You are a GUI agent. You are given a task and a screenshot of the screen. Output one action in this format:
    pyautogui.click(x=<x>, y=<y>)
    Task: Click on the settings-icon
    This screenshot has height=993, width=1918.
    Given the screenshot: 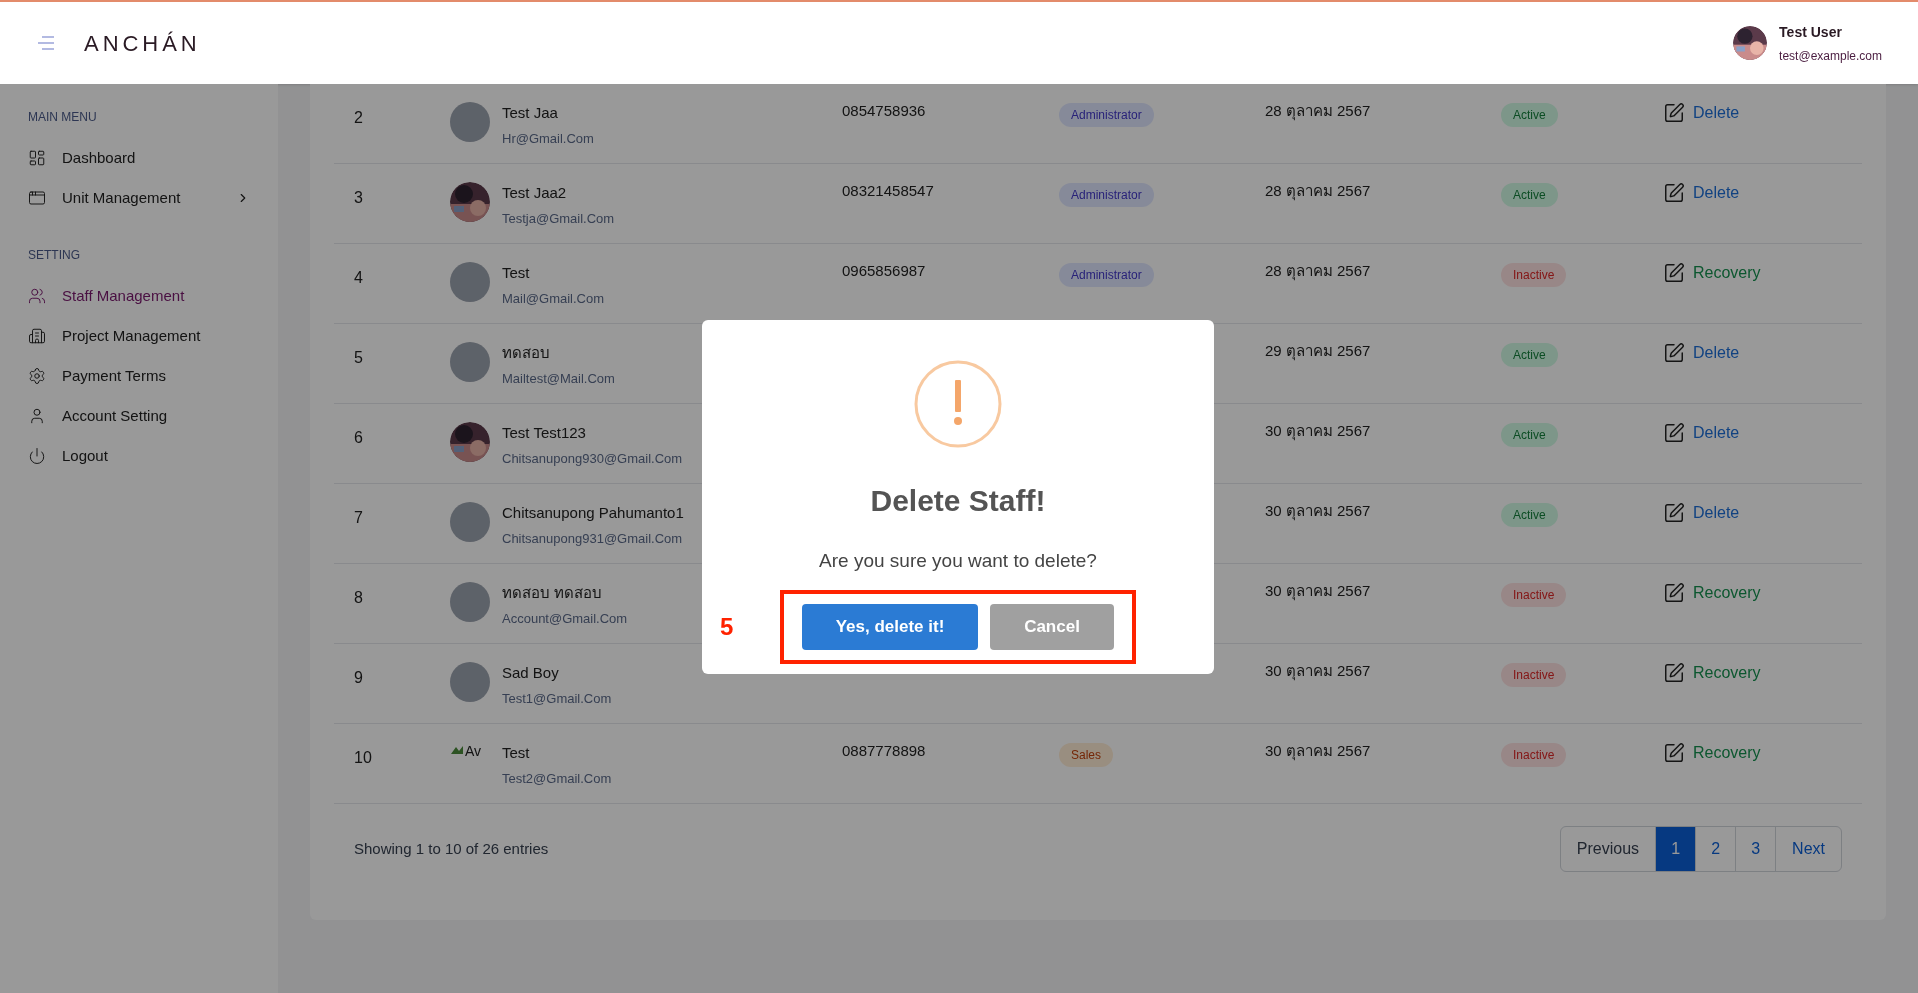 What is the action you would take?
    pyautogui.click(x=37, y=376)
    